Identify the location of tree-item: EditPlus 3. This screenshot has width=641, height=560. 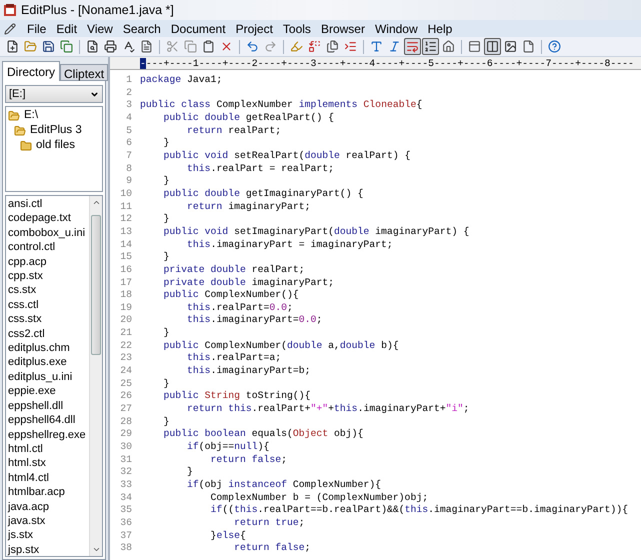
(56, 131).